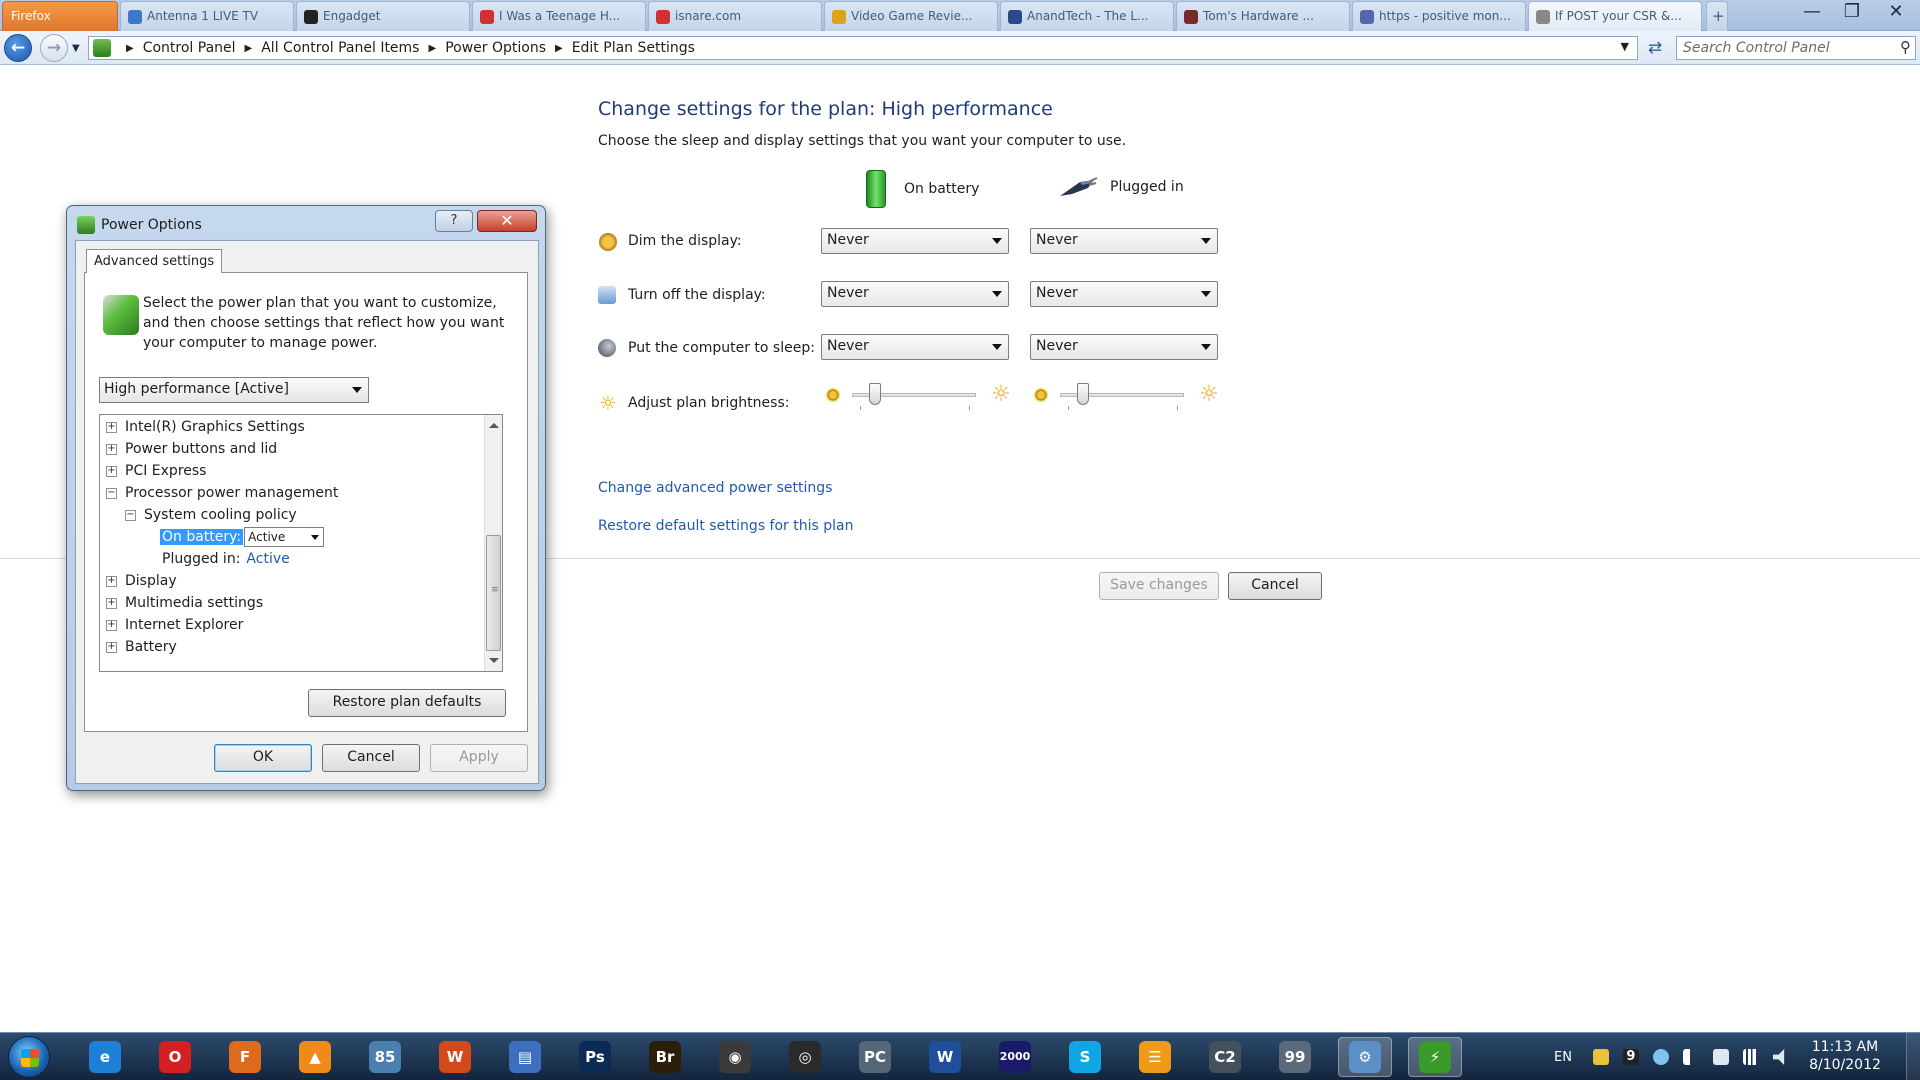 The image size is (1920, 1080). I want to click on help-button: ?, so click(454, 221).